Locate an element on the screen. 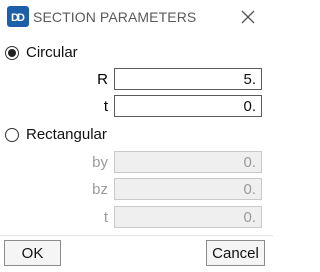 Image resolution: width=320 pixels, height=272 pixels. close-icon is located at coordinates (248, 17).